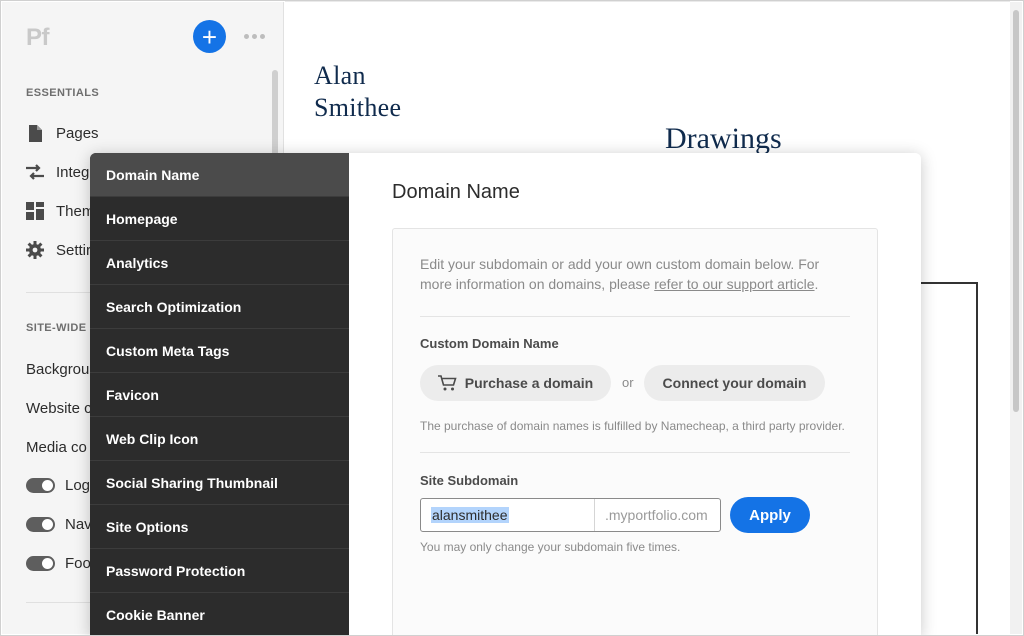 This screenshot has height=636, width=1024. I want to click on sitewide-heading: SITE-WIDE, so click(56, 328).